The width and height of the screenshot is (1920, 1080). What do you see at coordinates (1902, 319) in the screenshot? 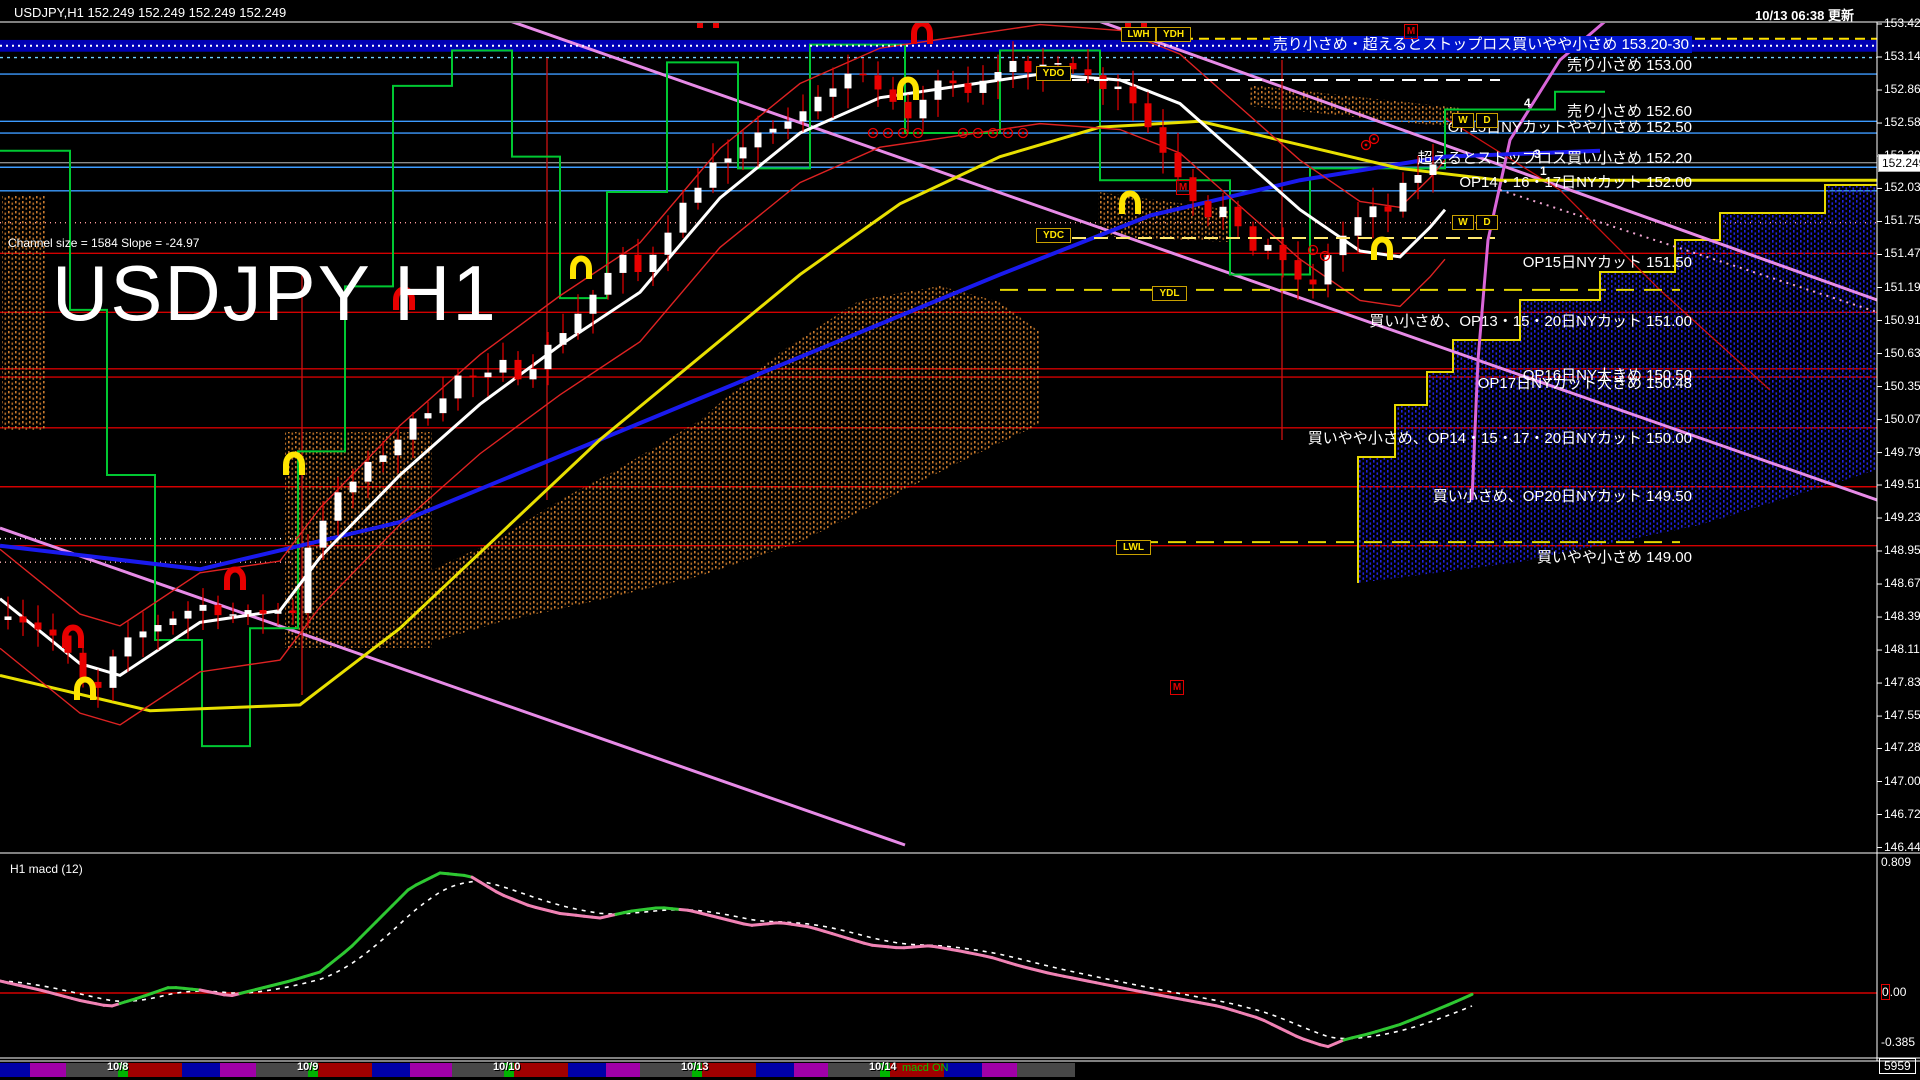
I see `price-tick-label: 150.910` at bounding box center [1902, 319].